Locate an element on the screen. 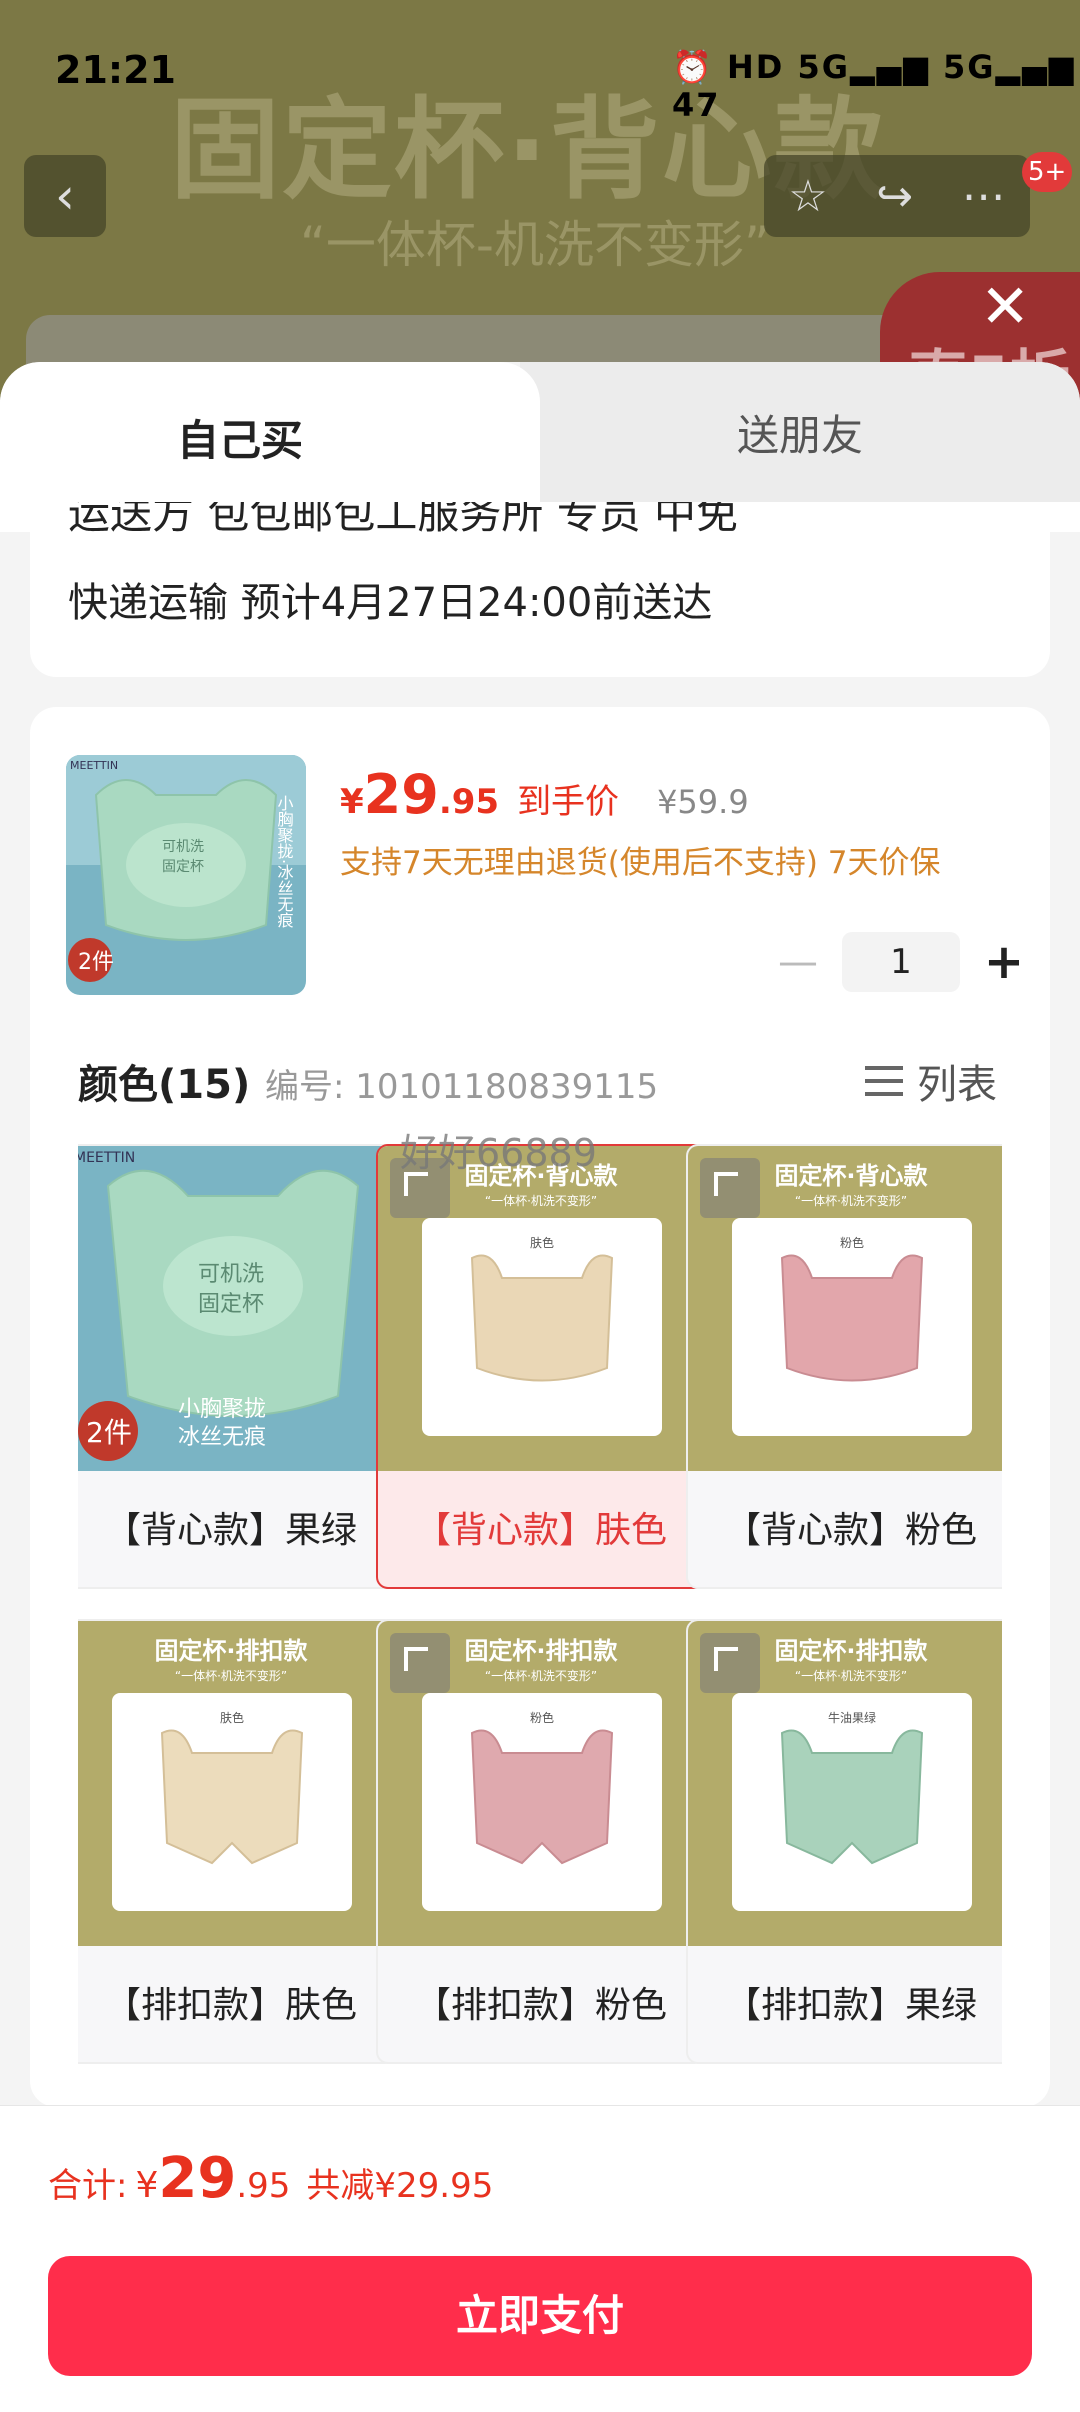  price-row: ¥ 29 .95 到手价 ¥59.9 is located at coordinates (544, 794).